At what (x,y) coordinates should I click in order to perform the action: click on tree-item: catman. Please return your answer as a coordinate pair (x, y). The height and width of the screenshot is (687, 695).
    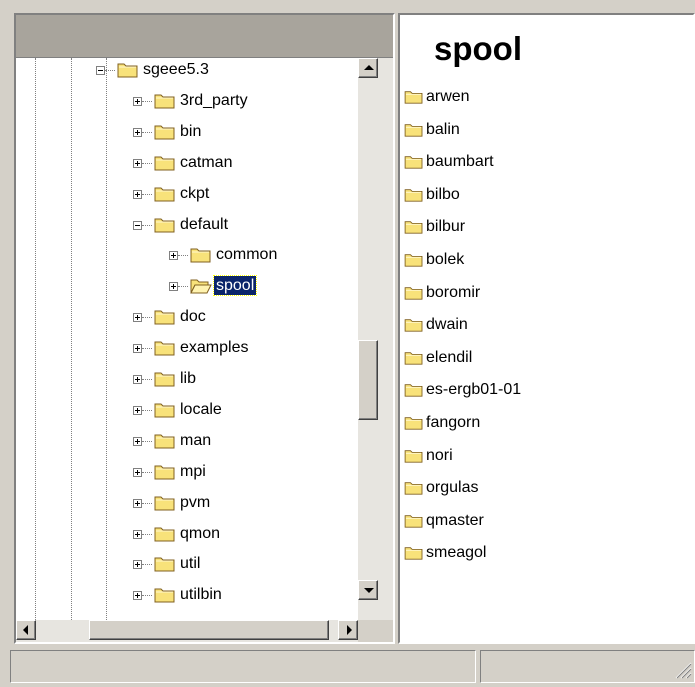
    Looking at the image, I should click on (186, 166).